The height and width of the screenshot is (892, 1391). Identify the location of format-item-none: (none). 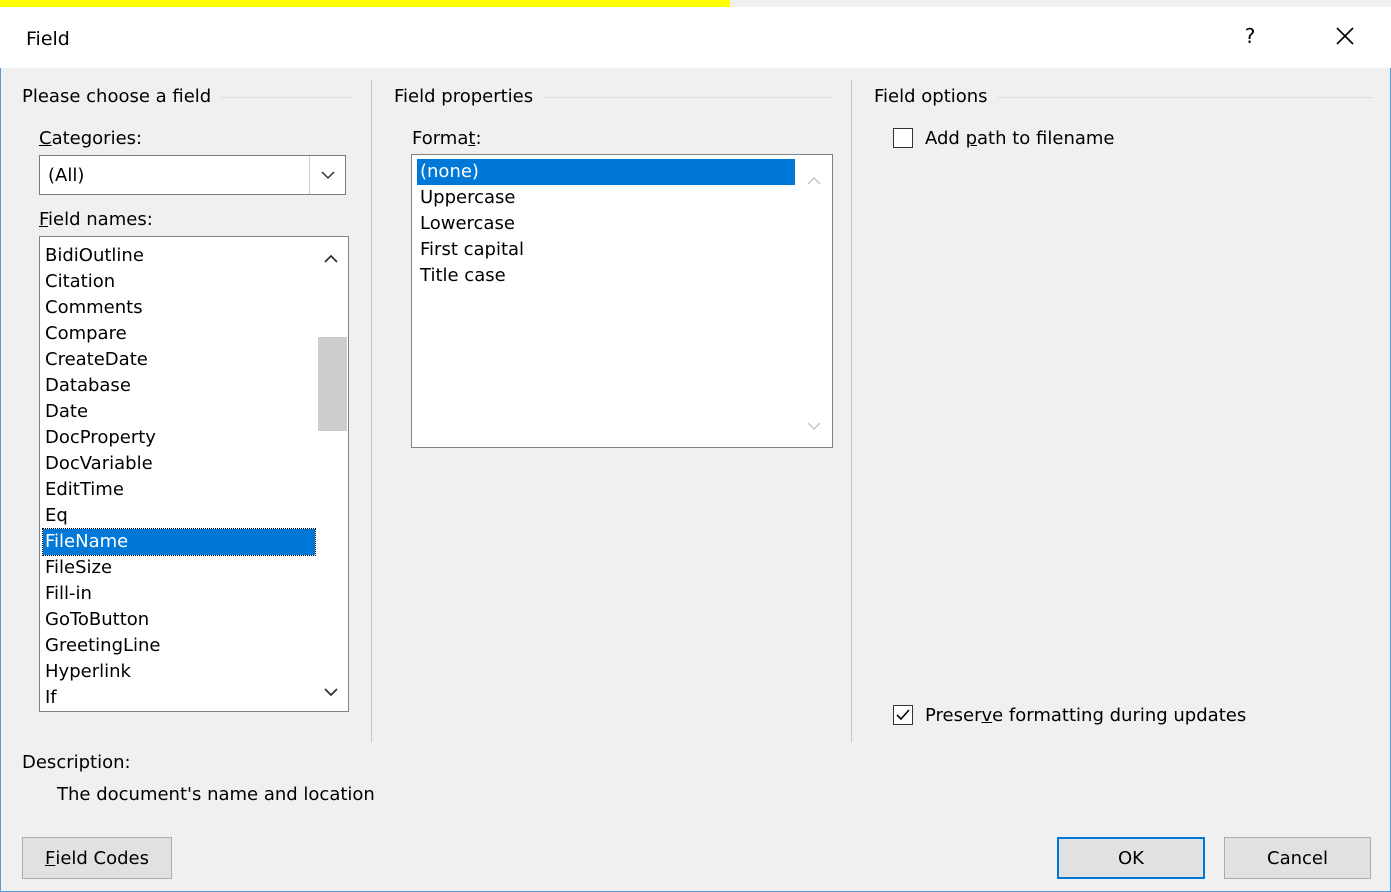
(606, 172).